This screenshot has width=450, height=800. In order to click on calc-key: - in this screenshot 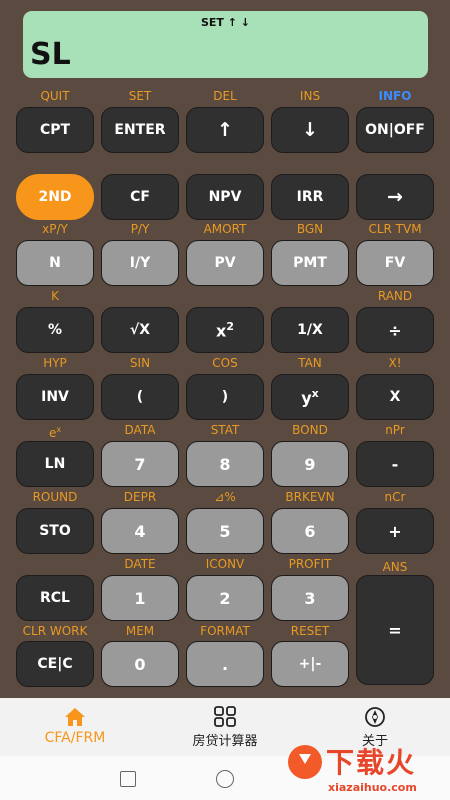, I will do `click(395, 464)`.